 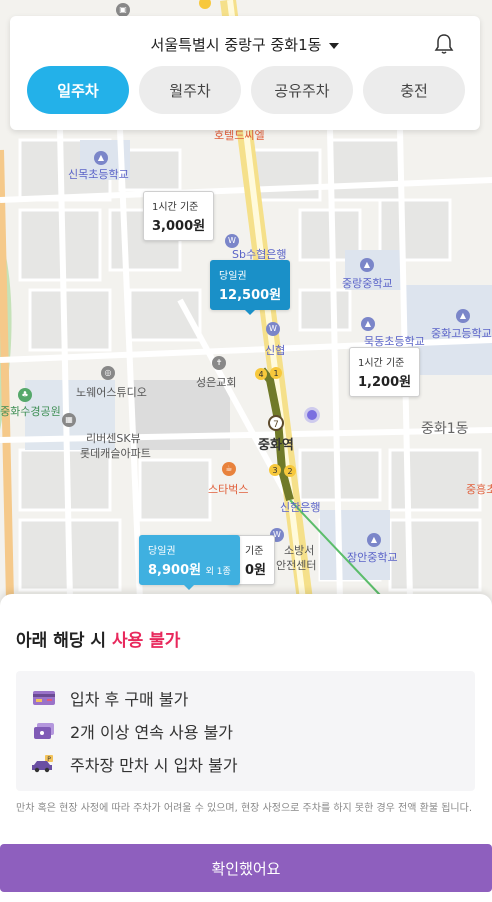 I want to click on caret-down-icon, so click(x=334, y=45).